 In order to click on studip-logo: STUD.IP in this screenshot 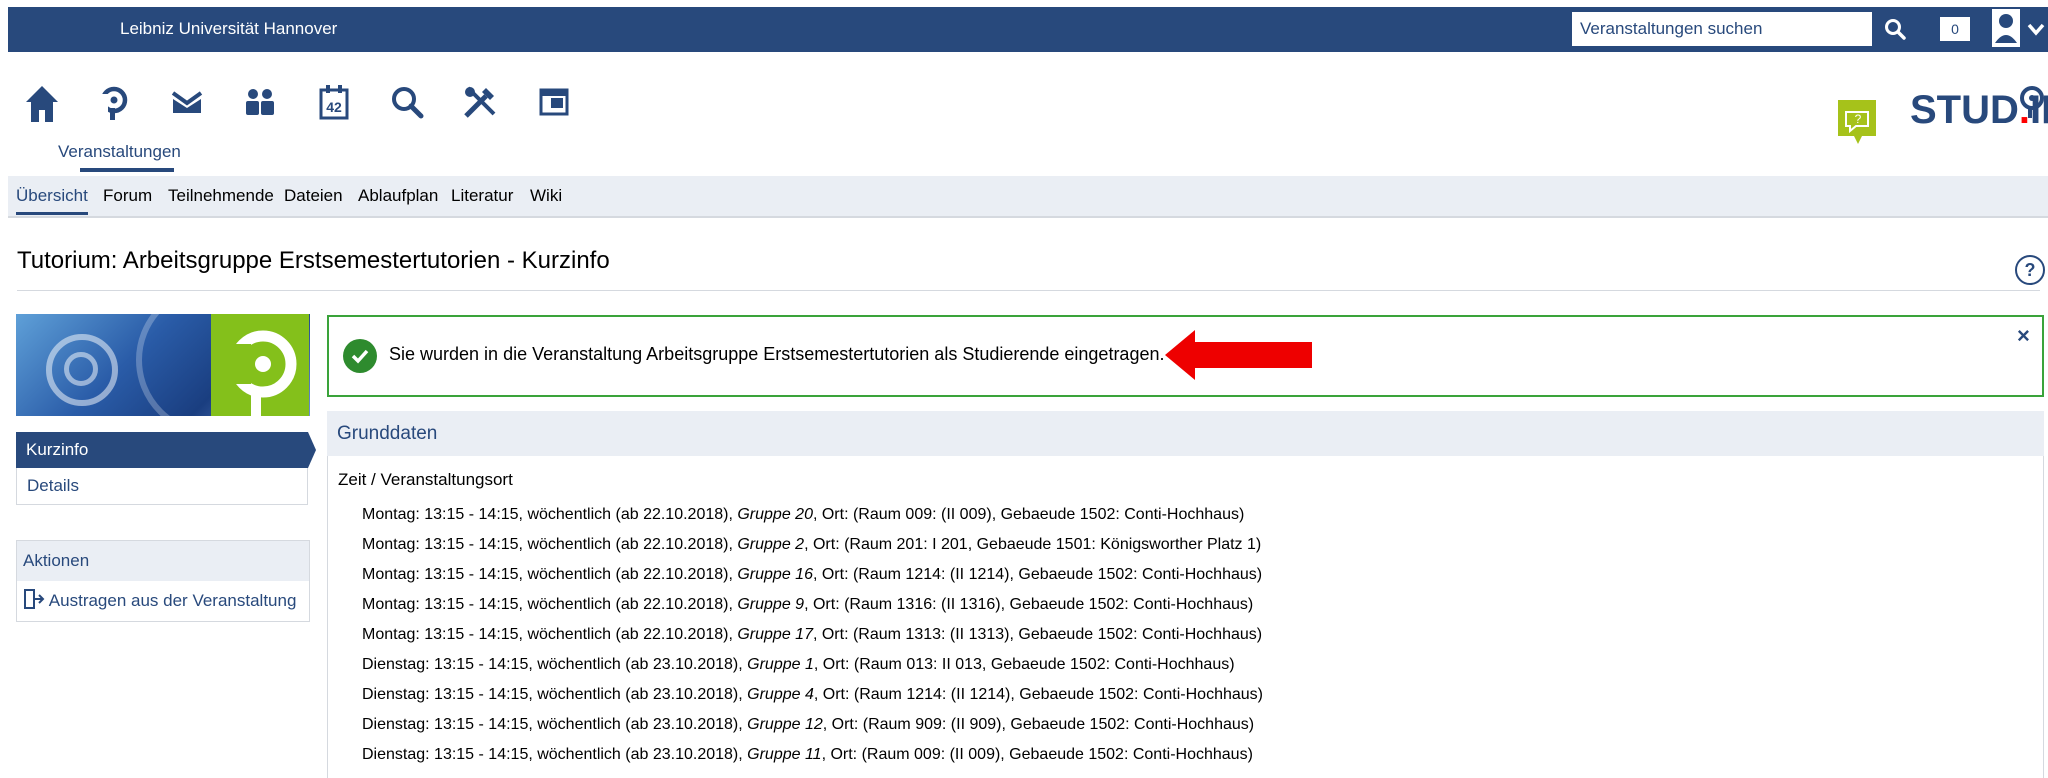, I will do `click(1979, 109)`.